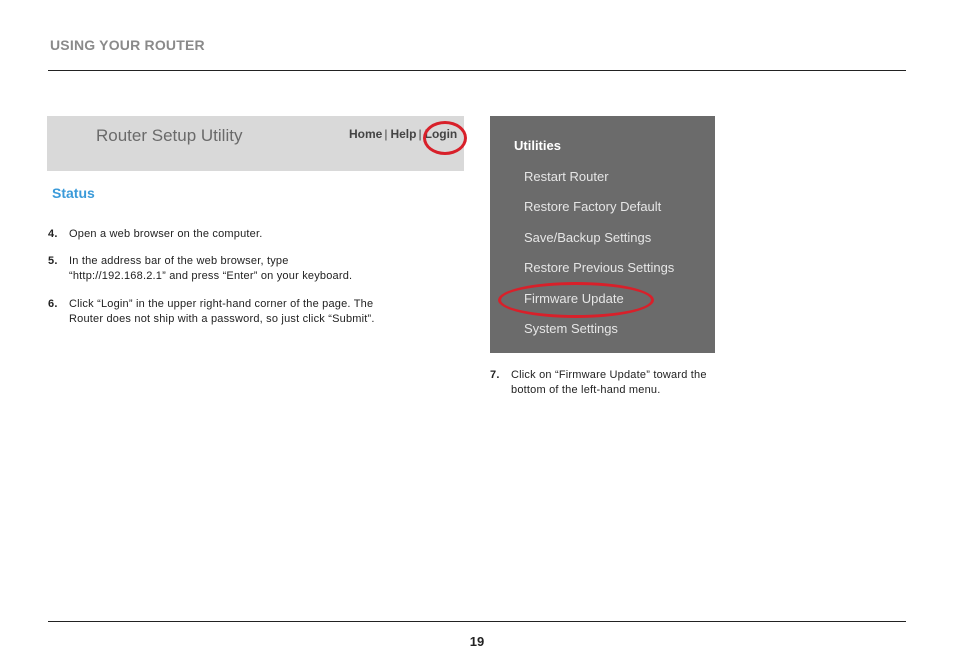 The image size is (954, 669). Describe the element at coordinates (576, 300) in the screenshot. I see `firmware-update-highlight-circle` at that location.